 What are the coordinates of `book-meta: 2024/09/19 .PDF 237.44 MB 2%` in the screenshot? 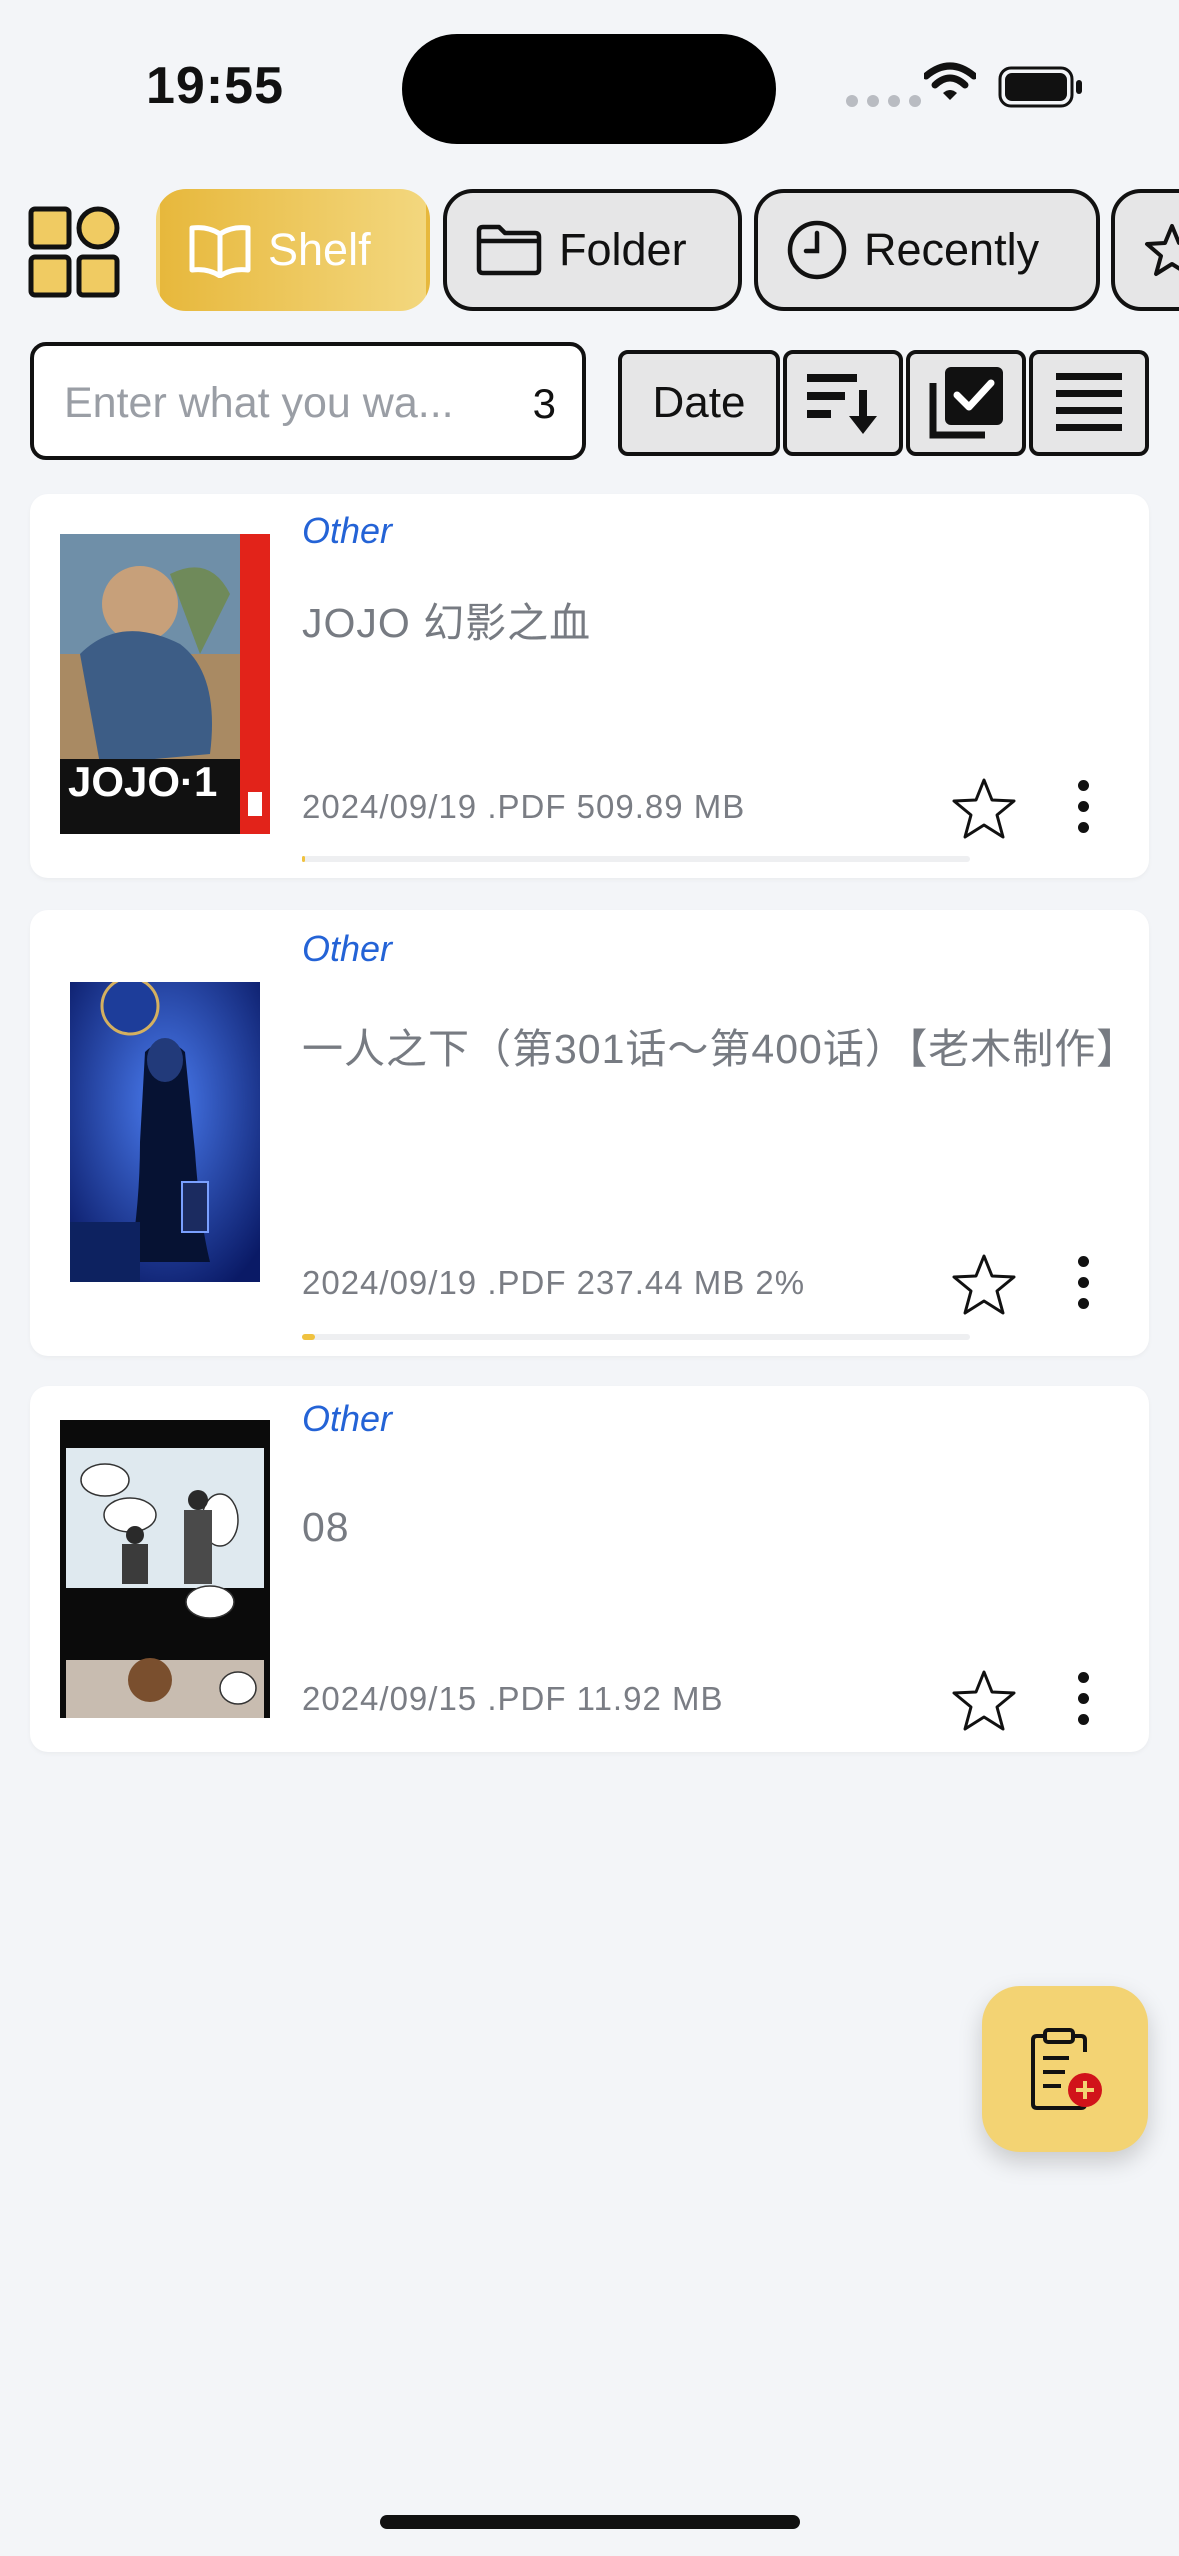 It's located at (554, 1282).